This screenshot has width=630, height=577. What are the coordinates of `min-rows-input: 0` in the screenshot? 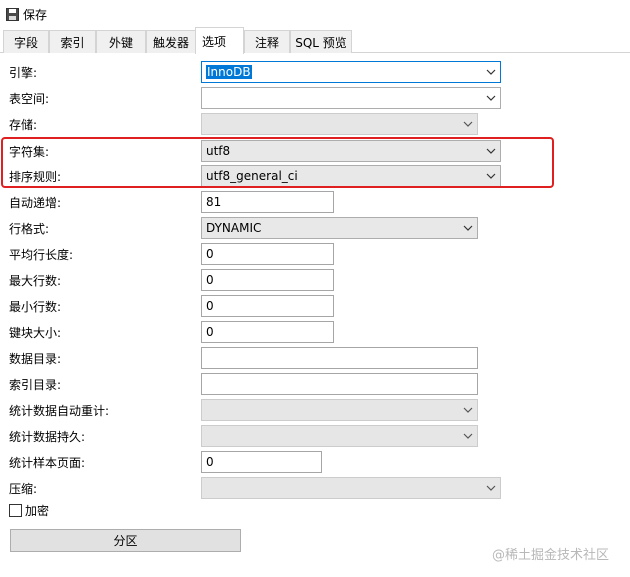 It's located at (267, 306).